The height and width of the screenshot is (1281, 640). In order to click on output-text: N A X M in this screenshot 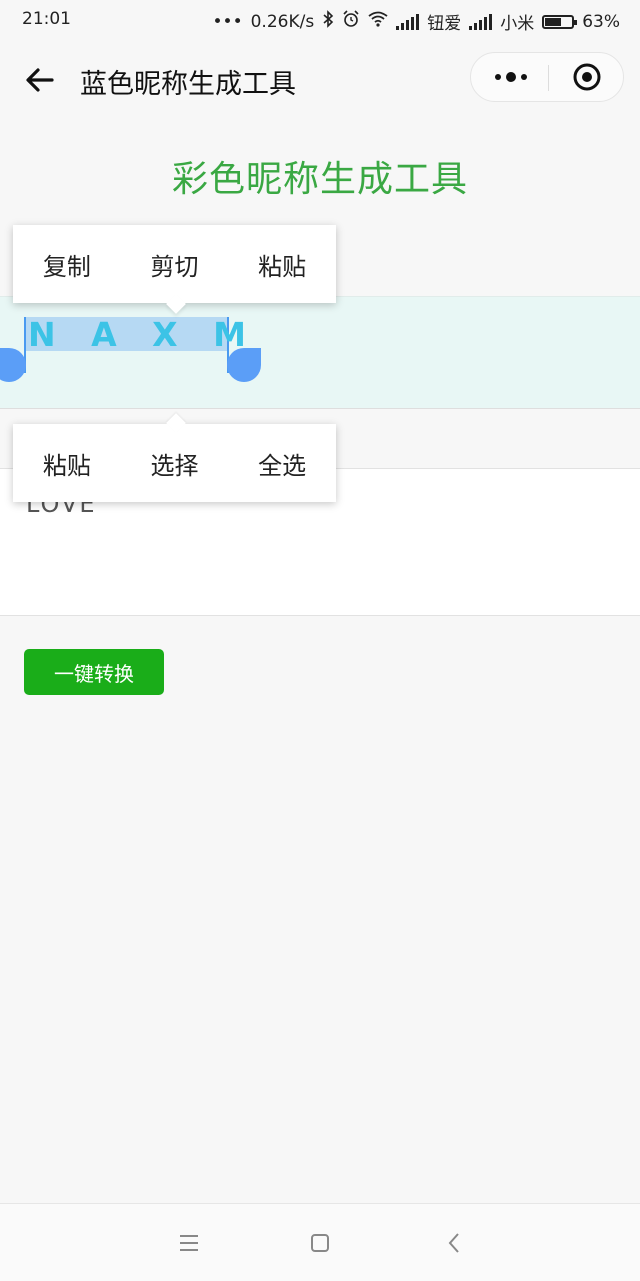, I will do `click(143, 334)`.